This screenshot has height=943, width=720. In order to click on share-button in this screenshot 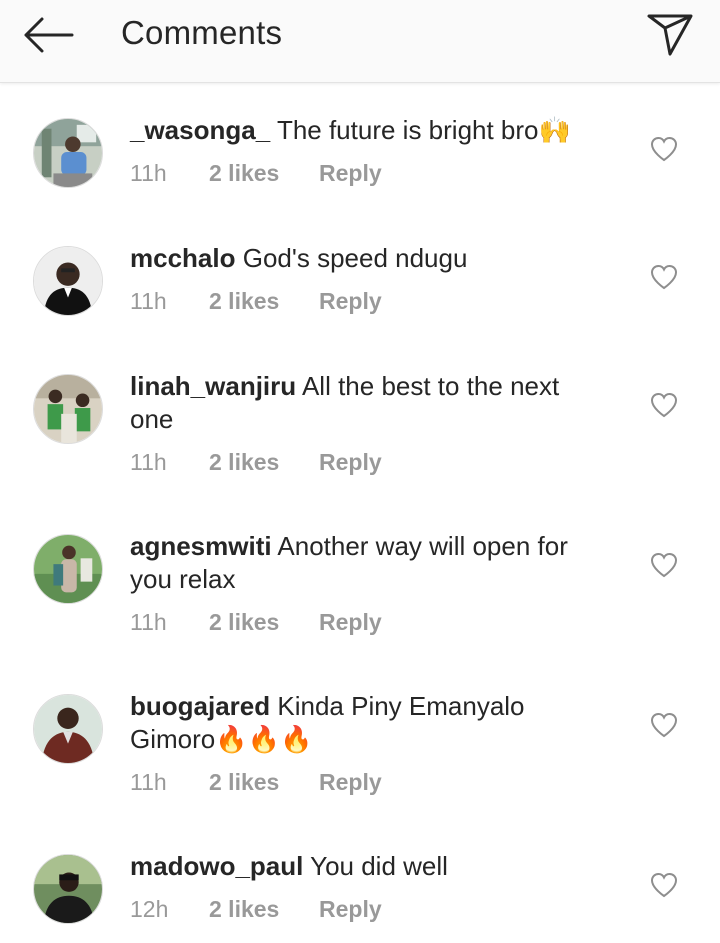, I will do `click(670, 33)`.